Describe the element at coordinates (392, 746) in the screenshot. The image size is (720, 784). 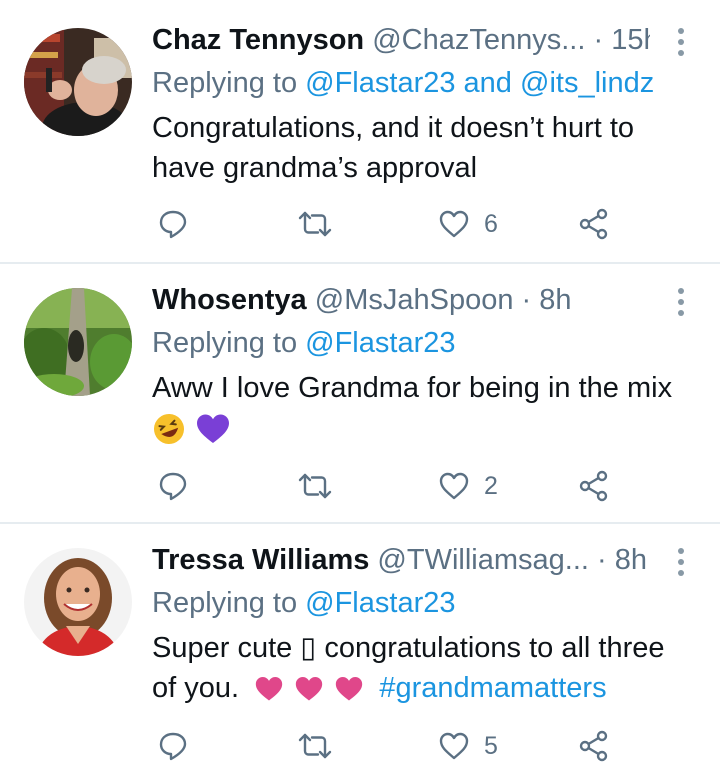
I see `action-bar: 5` at that location.